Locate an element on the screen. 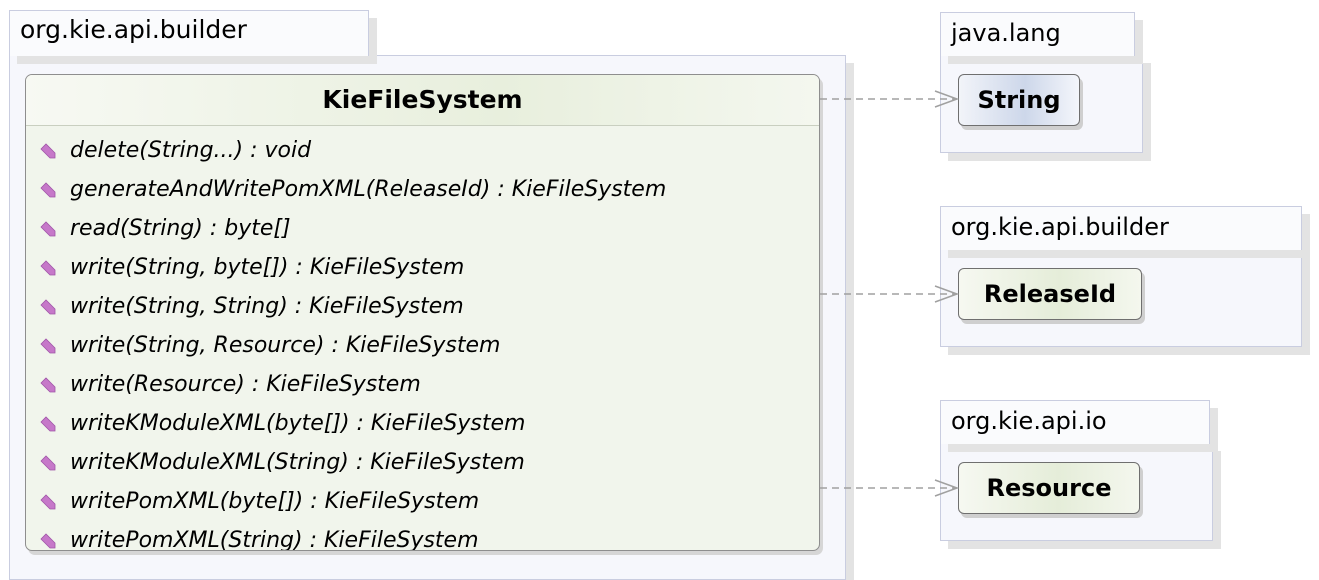 This screenshot has width=1319, height=580. package-tab-label: org.kie.api.io is located at coordinates (1075, 422).